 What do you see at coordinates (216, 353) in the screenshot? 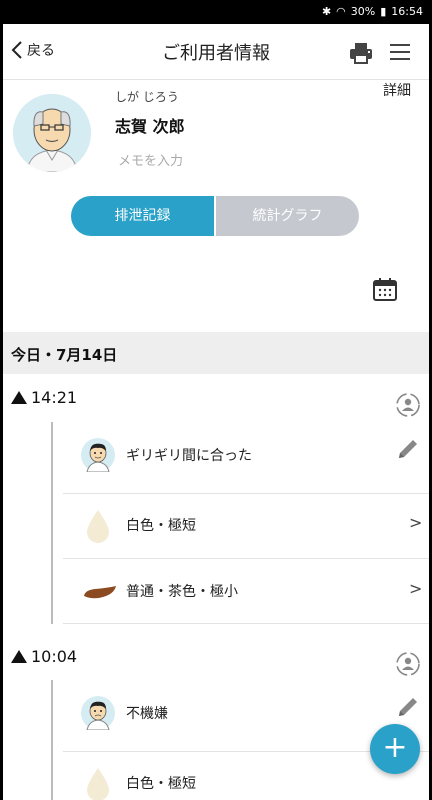
I see `date-header: 今日・7月14日` at bounding box center [216, 353].